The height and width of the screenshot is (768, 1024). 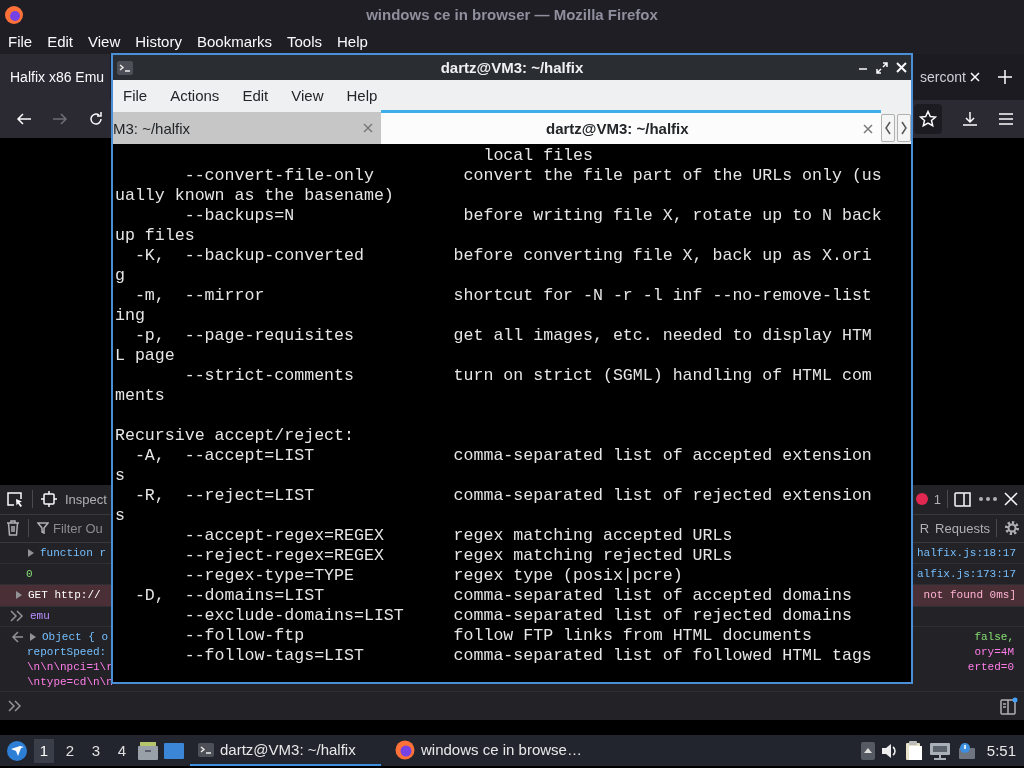 I want to click on taskbar-task: dartz@VM3: ~/halfix, so click(x=285, y=750).